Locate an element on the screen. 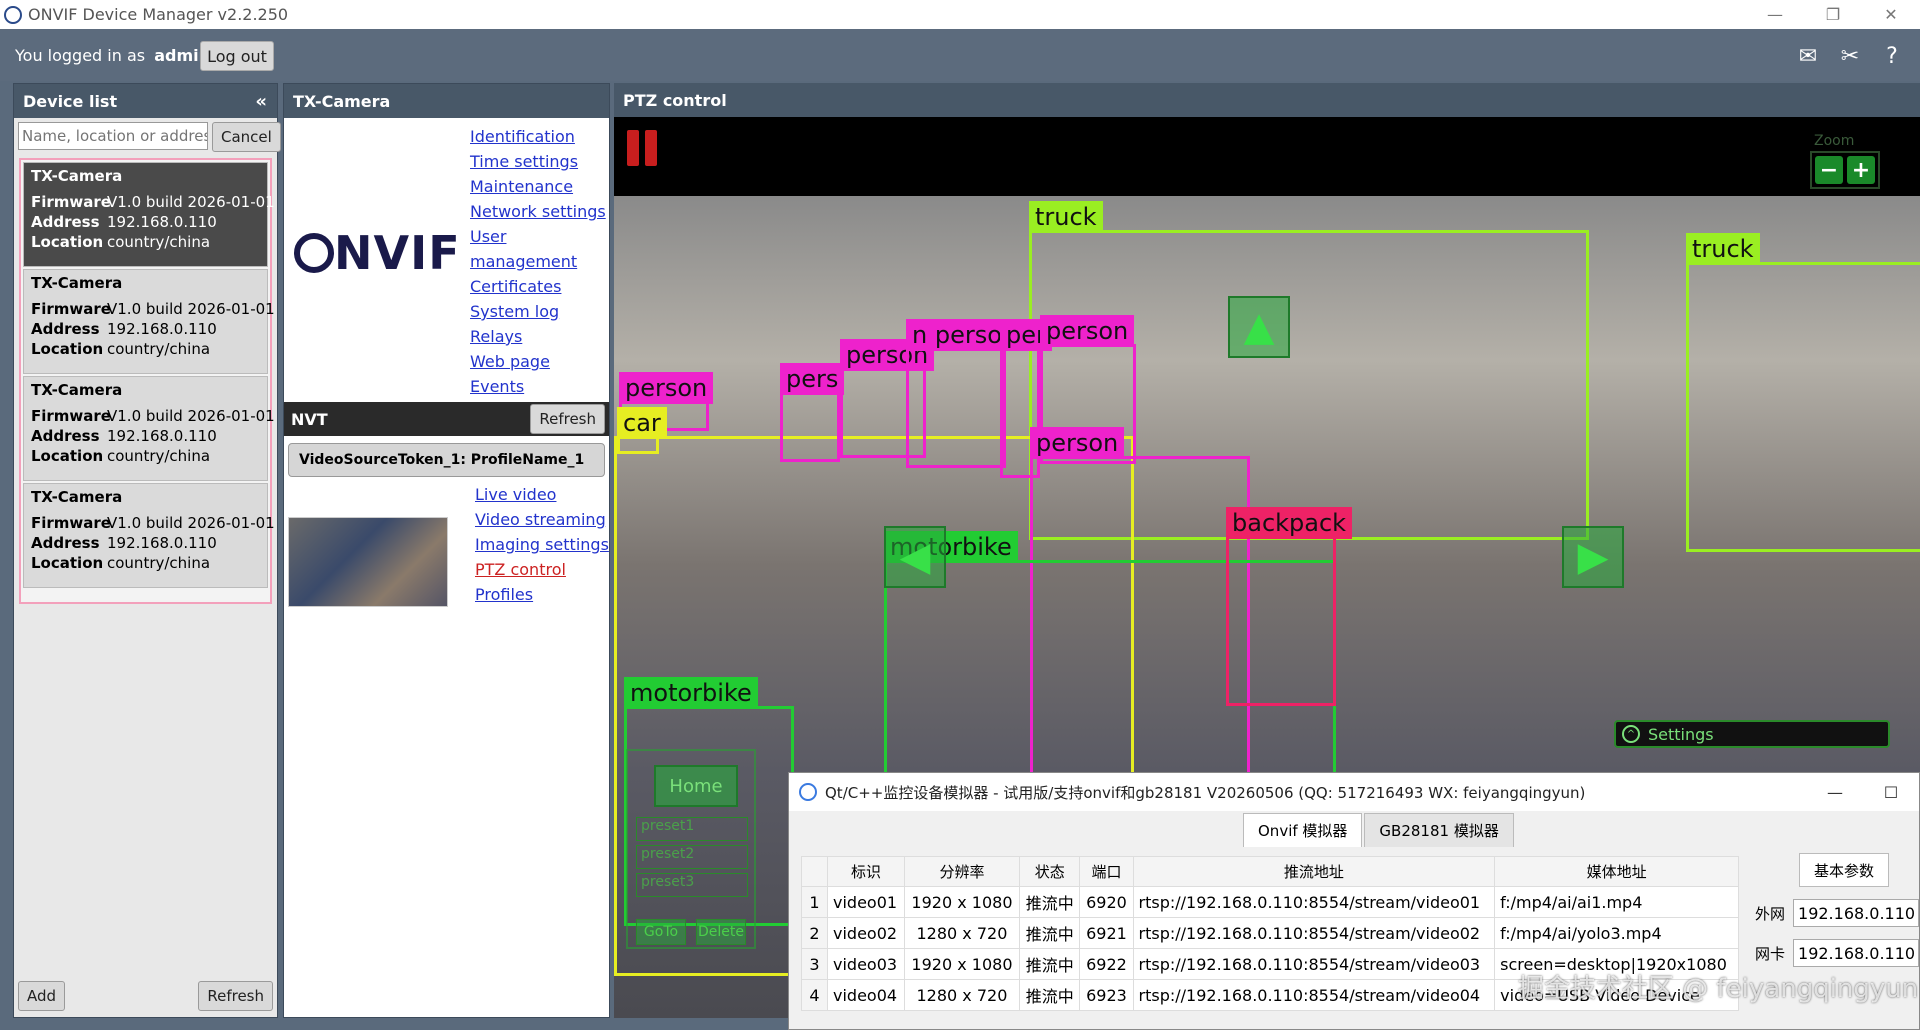 This screenshot has height=1030, width=1920. add-device-button: Add is located at coordinates (42, 996).